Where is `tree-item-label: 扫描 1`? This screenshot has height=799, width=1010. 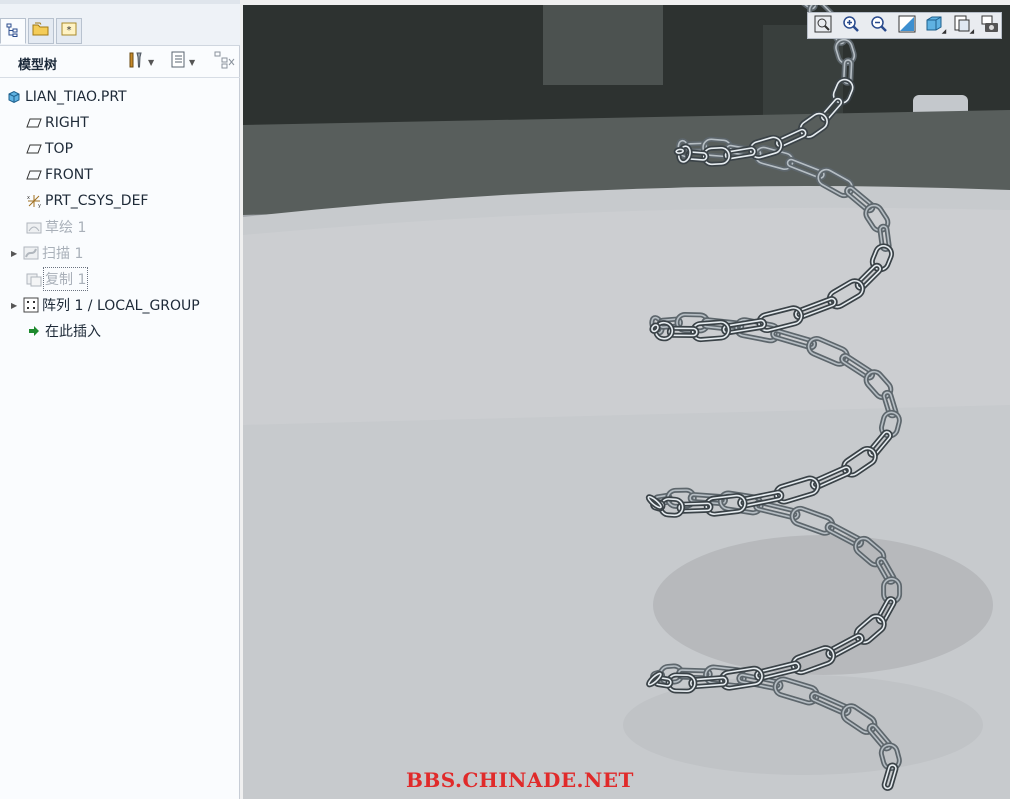
tree-item-label: 扫描 1 is located at coordinates (63, 254).